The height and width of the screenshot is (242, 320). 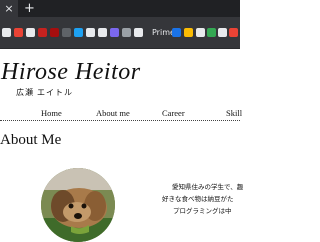 I want to click on nav-about-me: About me, so click(x=113, y=113).